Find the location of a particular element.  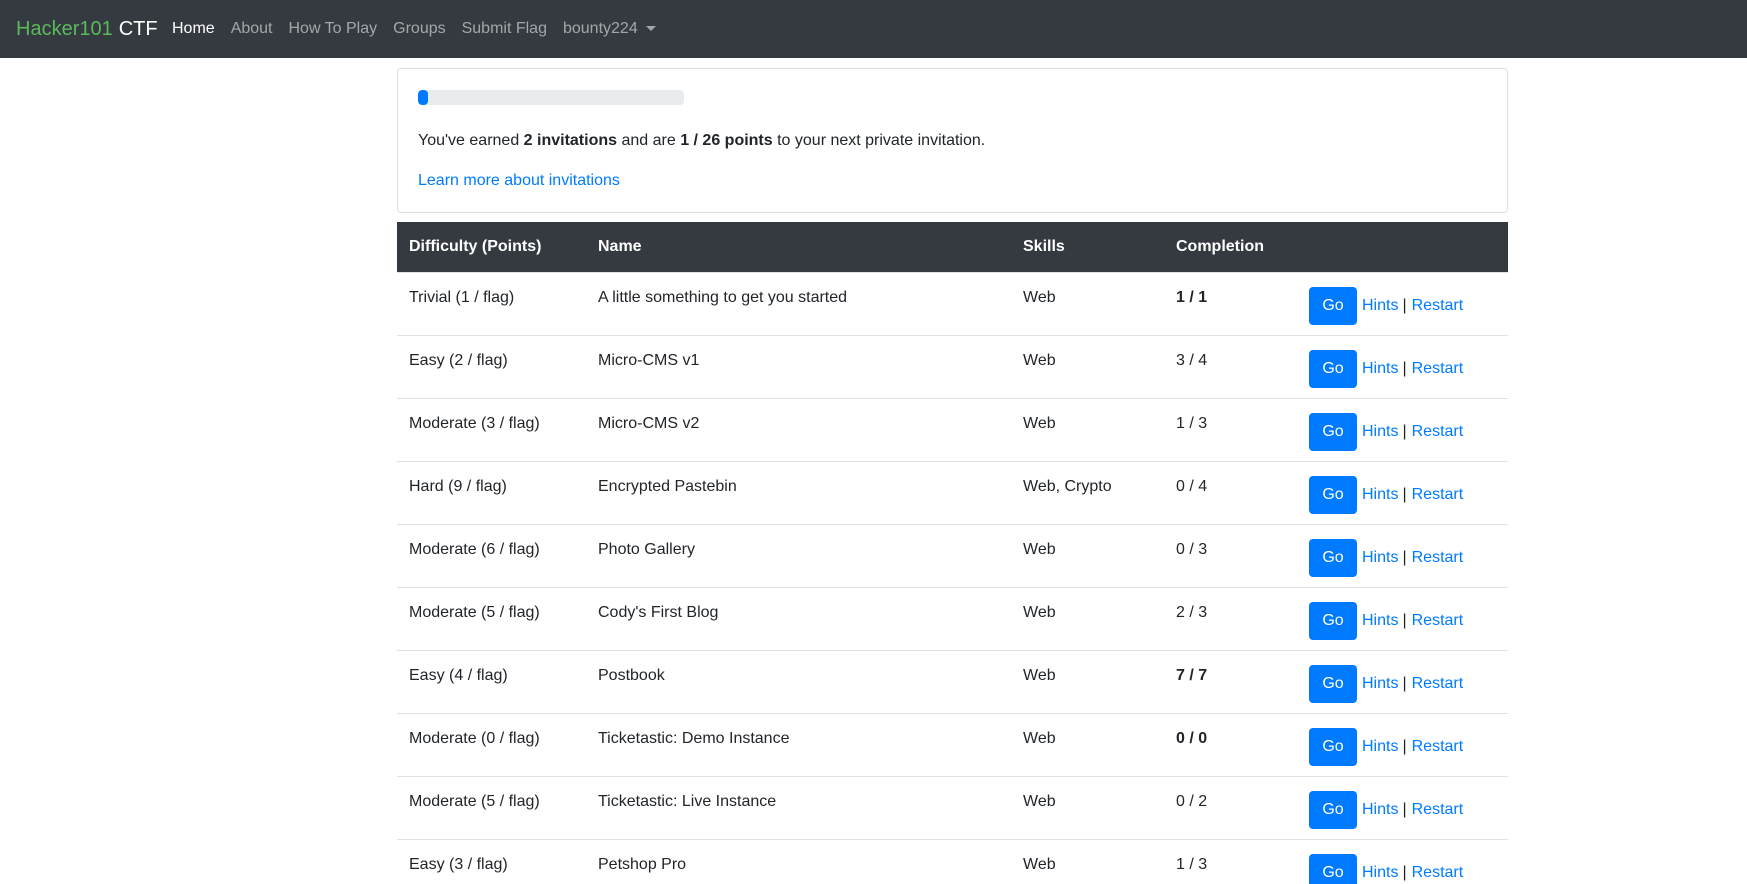

points-progress: 1 / 26 points is located at coordinates (726, 140).